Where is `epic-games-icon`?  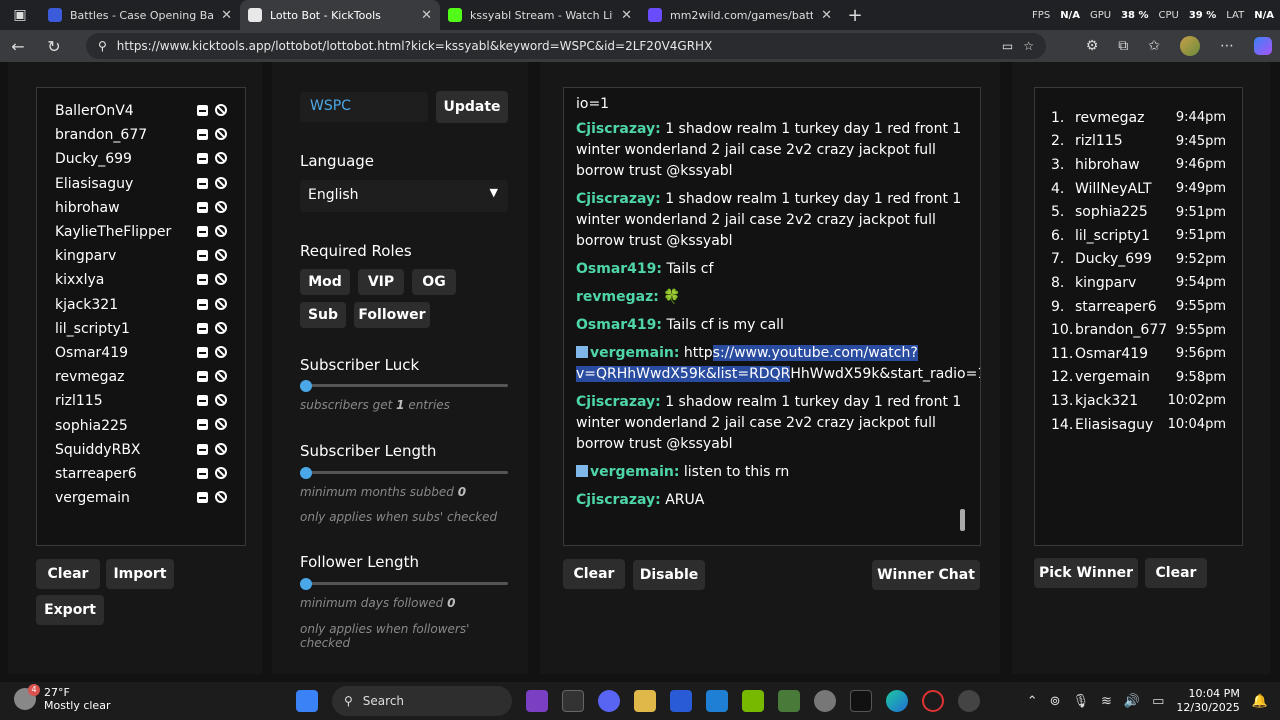
epic-games-icon is located at coordinates (573, 701).